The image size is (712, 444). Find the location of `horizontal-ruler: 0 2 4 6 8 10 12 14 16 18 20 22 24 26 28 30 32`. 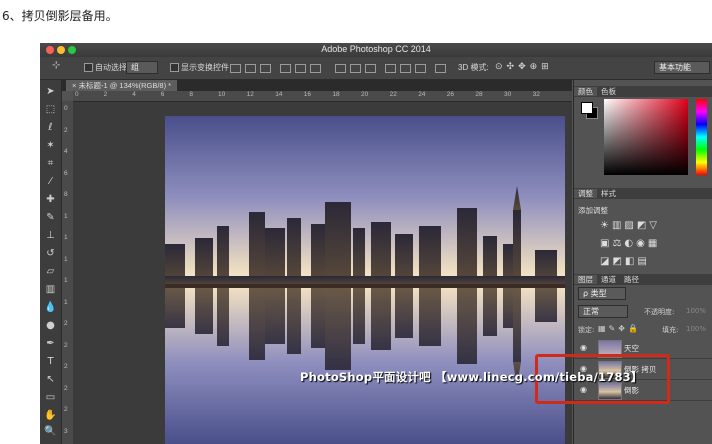

horizontal-ruler: 0 2 4 6 8 10 12 14 16 18 20 22 24 26 28 30 32 is located at coordinates (322, 96).